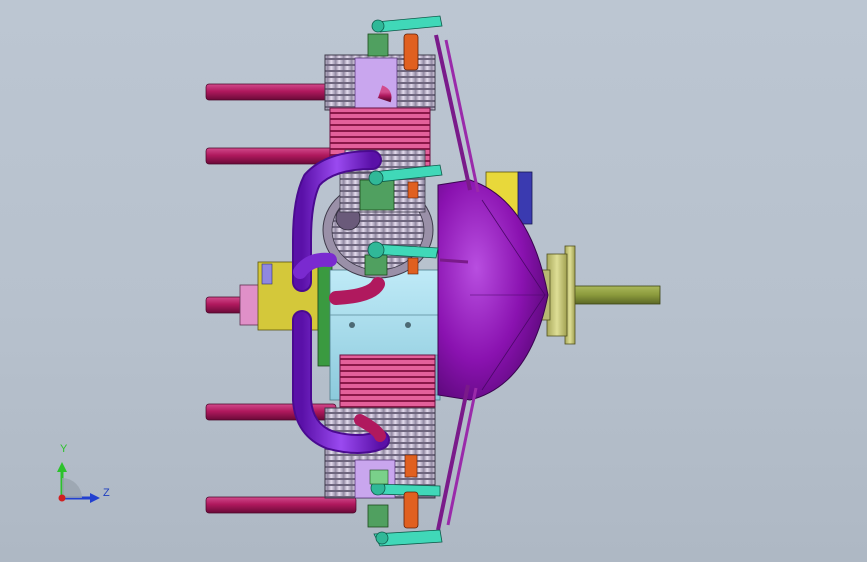  Describe the element at coordinates (78, 482) in the screenshot. I see `axis-triad` at that location.